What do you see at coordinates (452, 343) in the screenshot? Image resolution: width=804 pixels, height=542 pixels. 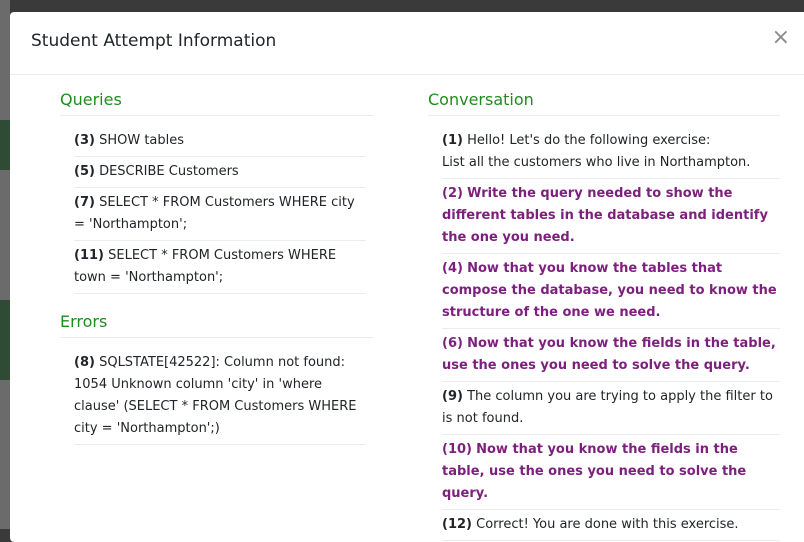 I see `item-number: (6)` at bounding box center [452, 343].